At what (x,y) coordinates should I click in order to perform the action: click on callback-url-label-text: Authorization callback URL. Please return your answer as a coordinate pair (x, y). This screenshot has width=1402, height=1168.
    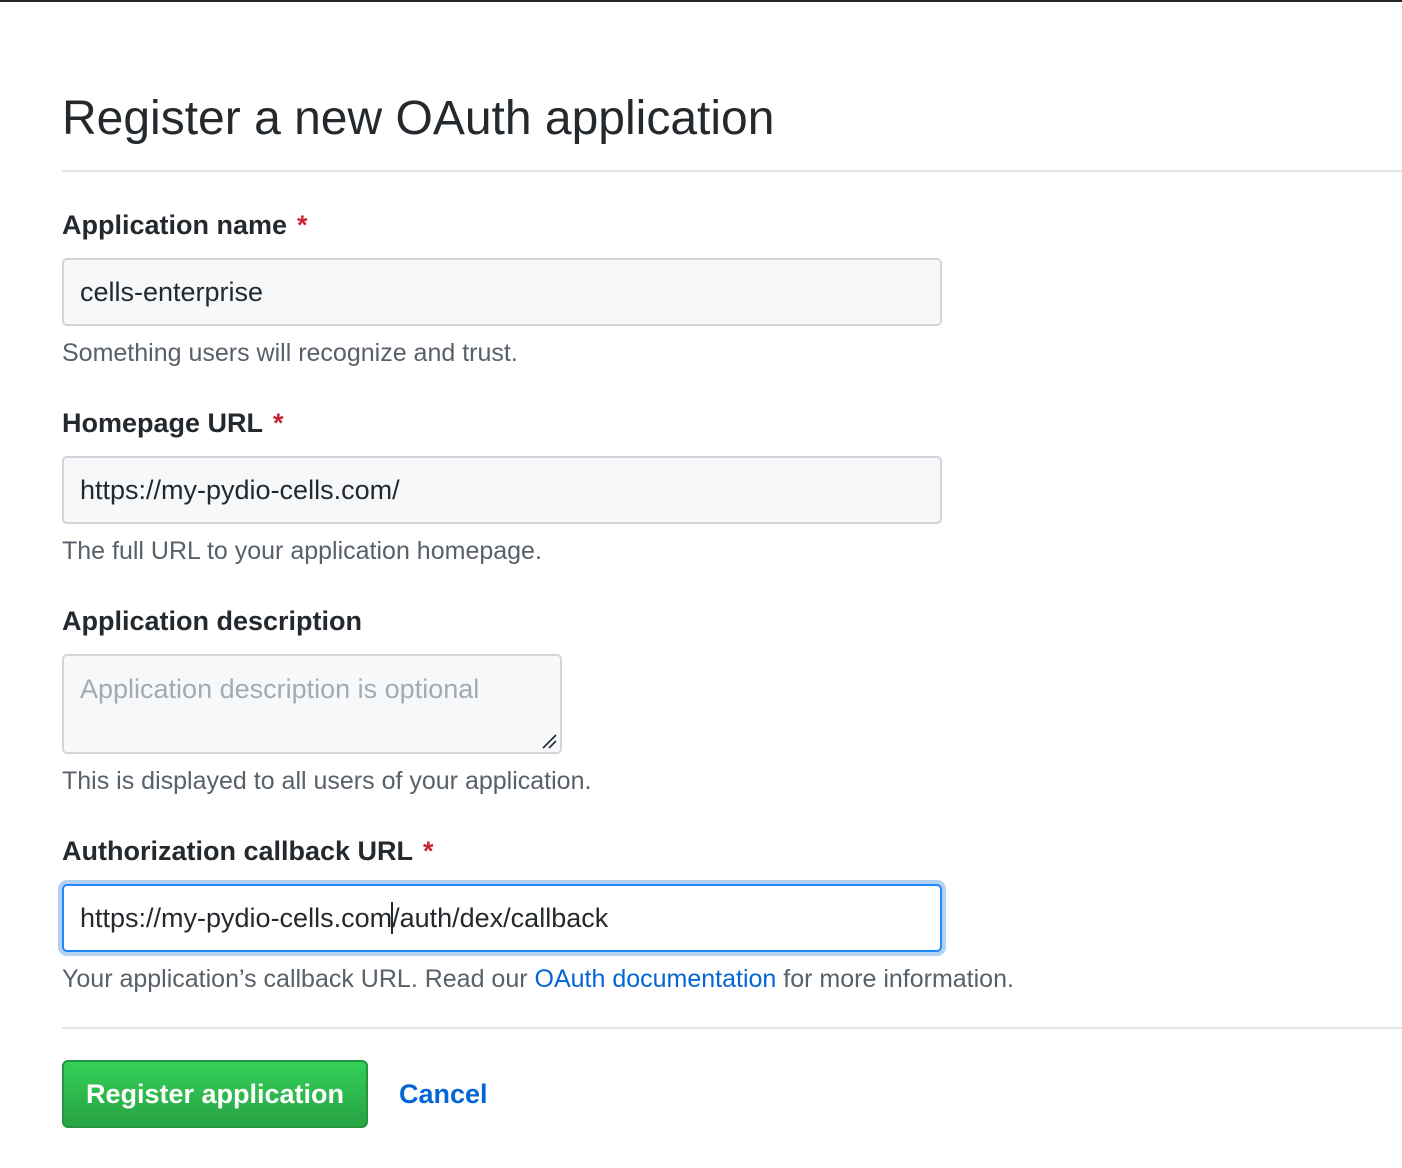
    Looking at the image, I should click on (238, 851).